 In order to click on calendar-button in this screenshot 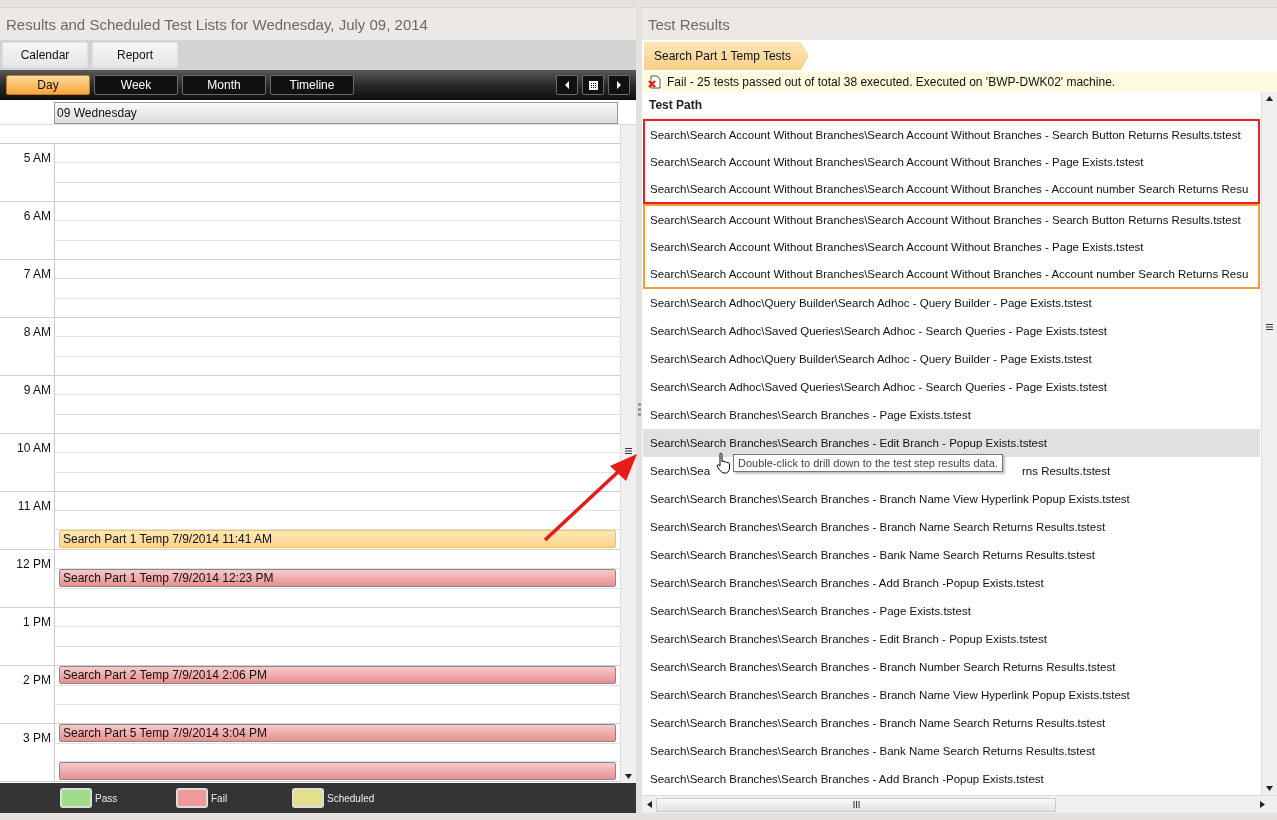, I will do `click(593, 85)`.